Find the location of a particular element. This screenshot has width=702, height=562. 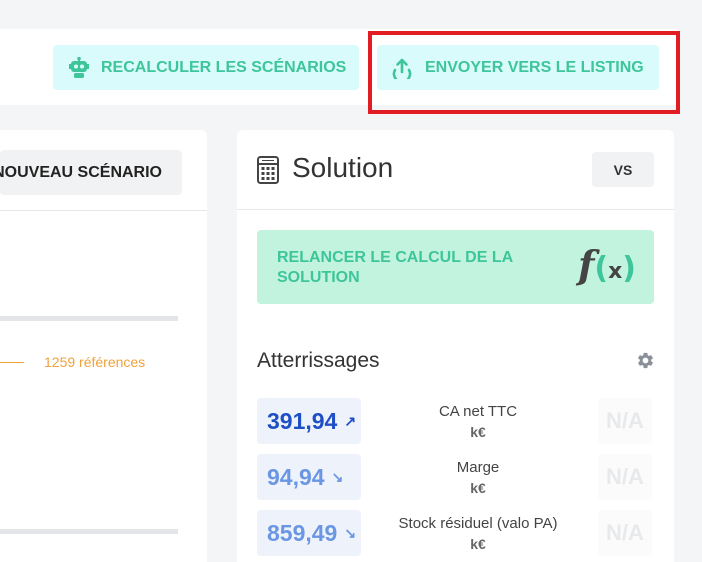

references-count: 1259 références is located at coordinates (95, 362).